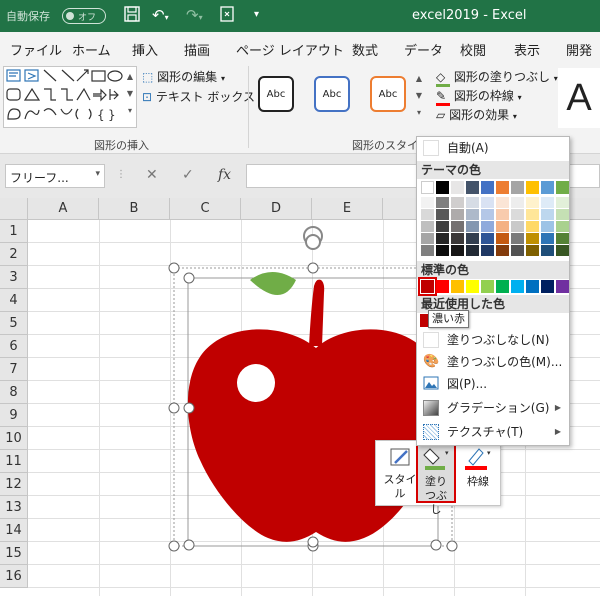 The image size is (600, 596). Describe the element at coordinates (194, 15) in the screenshot. I see `redo-icon: ↷▾` at that location.